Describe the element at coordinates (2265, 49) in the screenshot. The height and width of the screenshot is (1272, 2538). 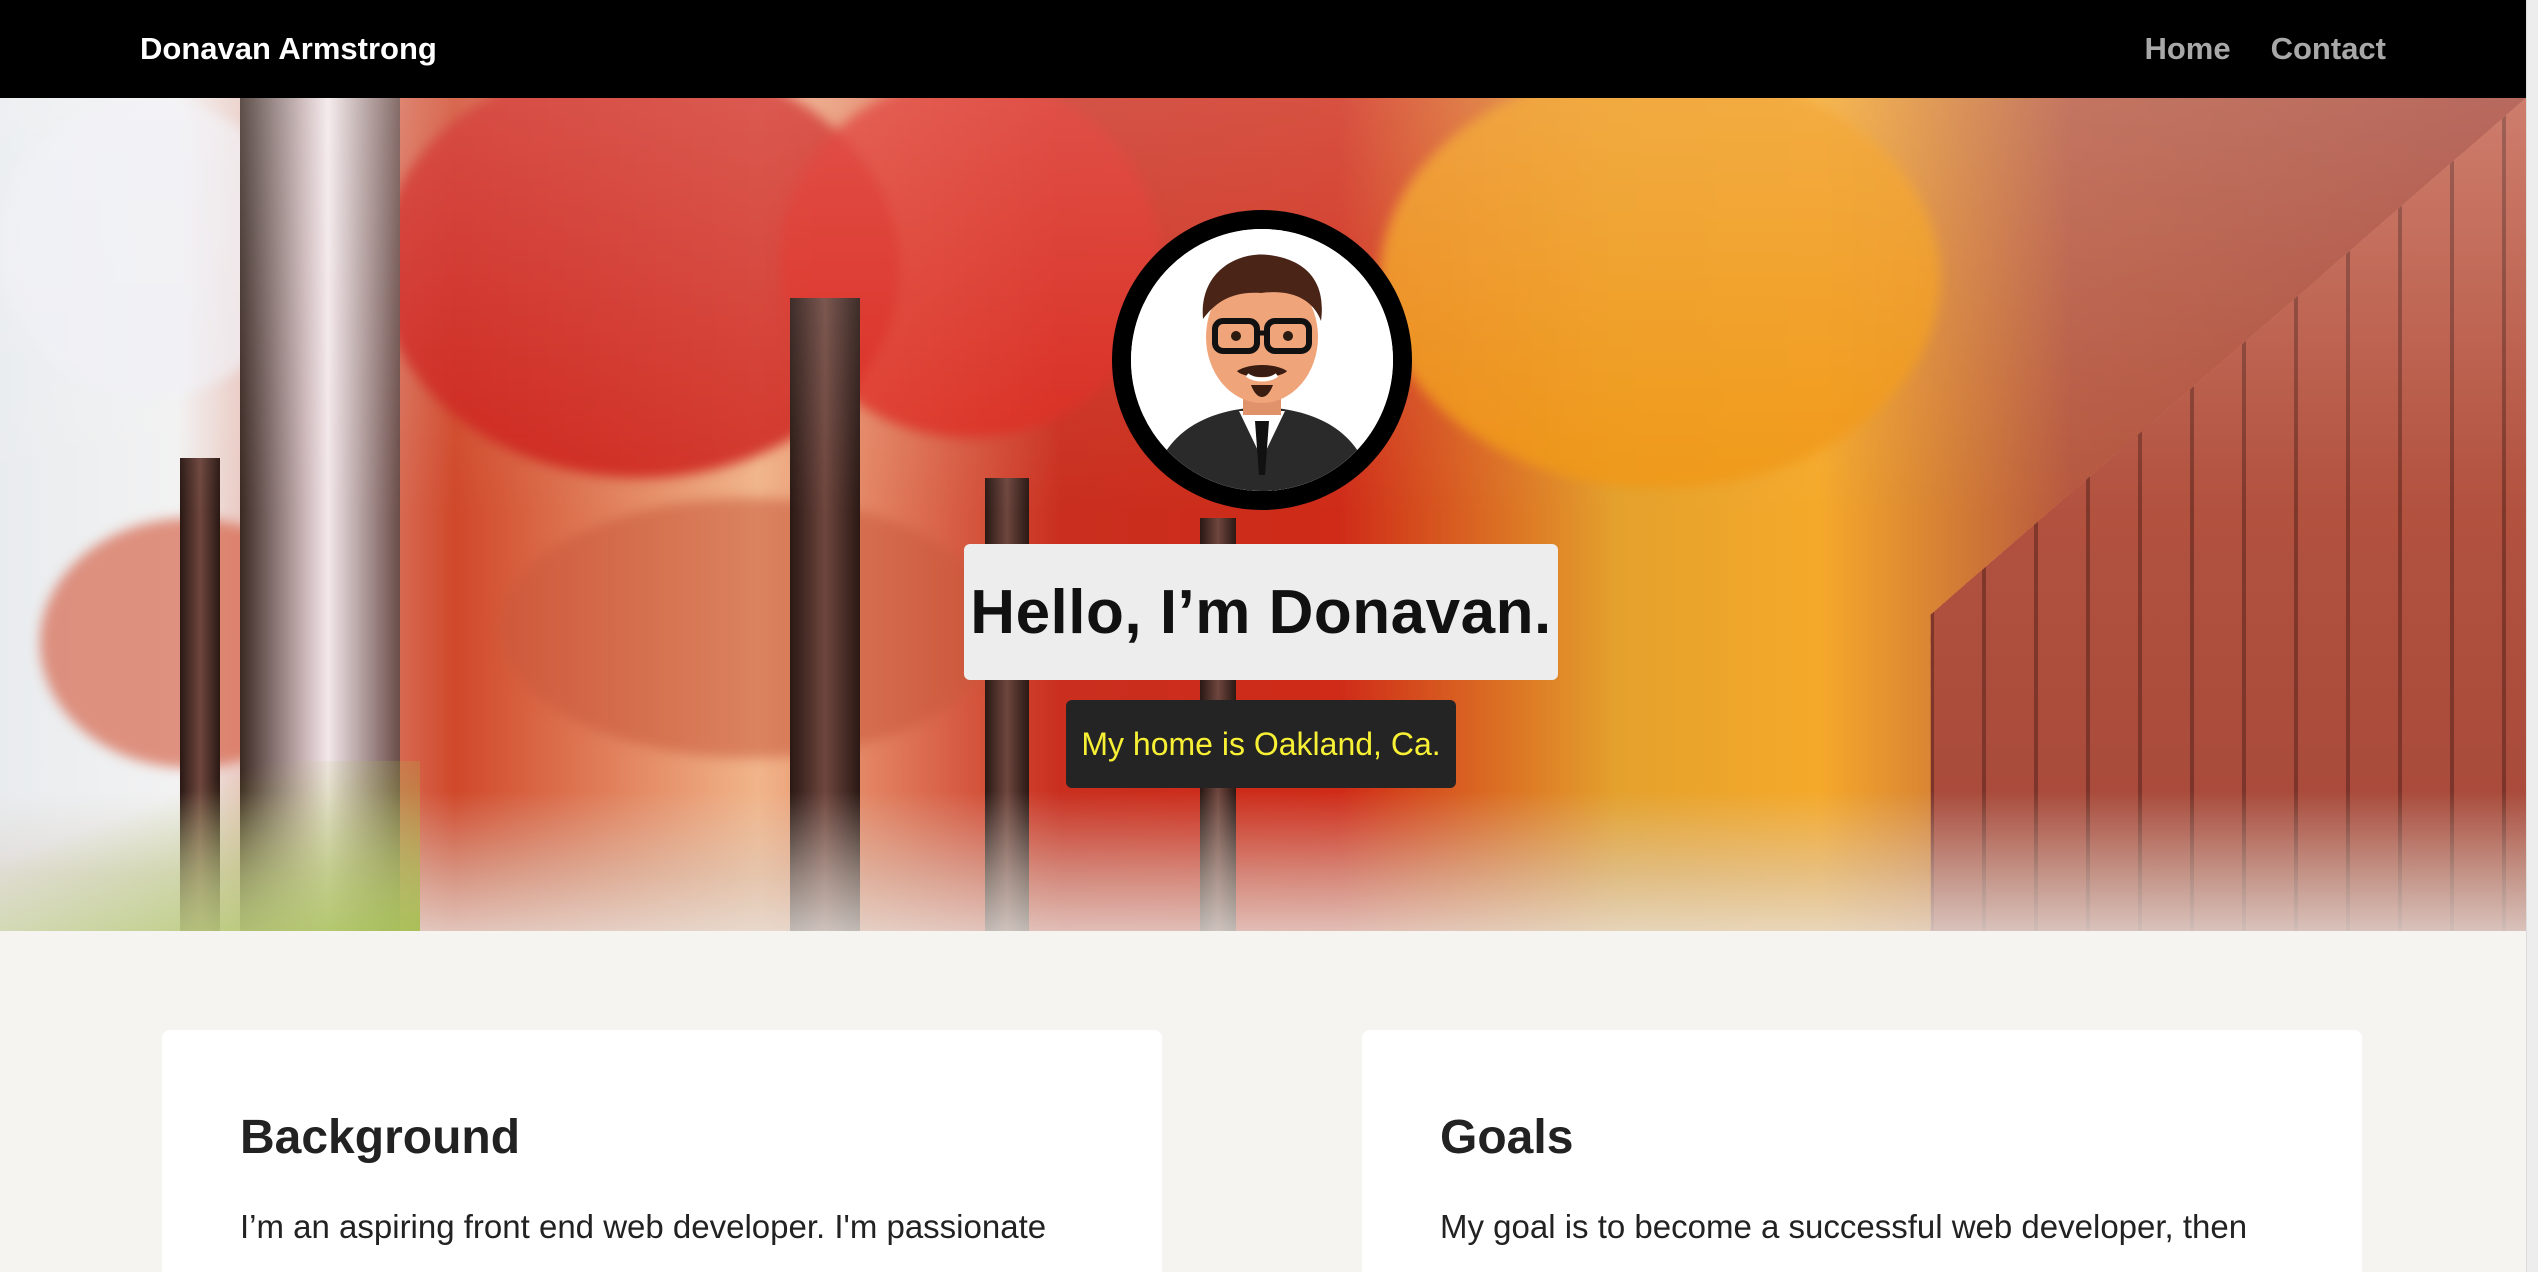
I see `nav-links: Home Contact` at that location.